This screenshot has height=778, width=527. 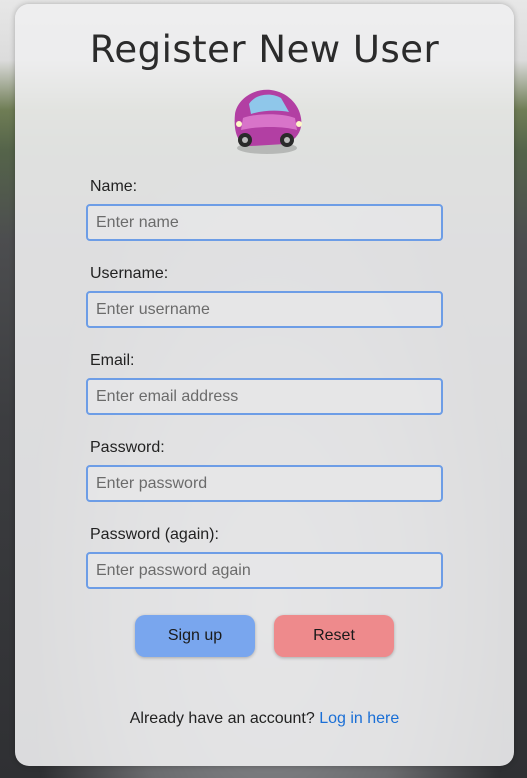 What do you see at coordinates (264, 49) in the screenshot?
I see `page-title: Register New User` at bounding box center [264, 49].